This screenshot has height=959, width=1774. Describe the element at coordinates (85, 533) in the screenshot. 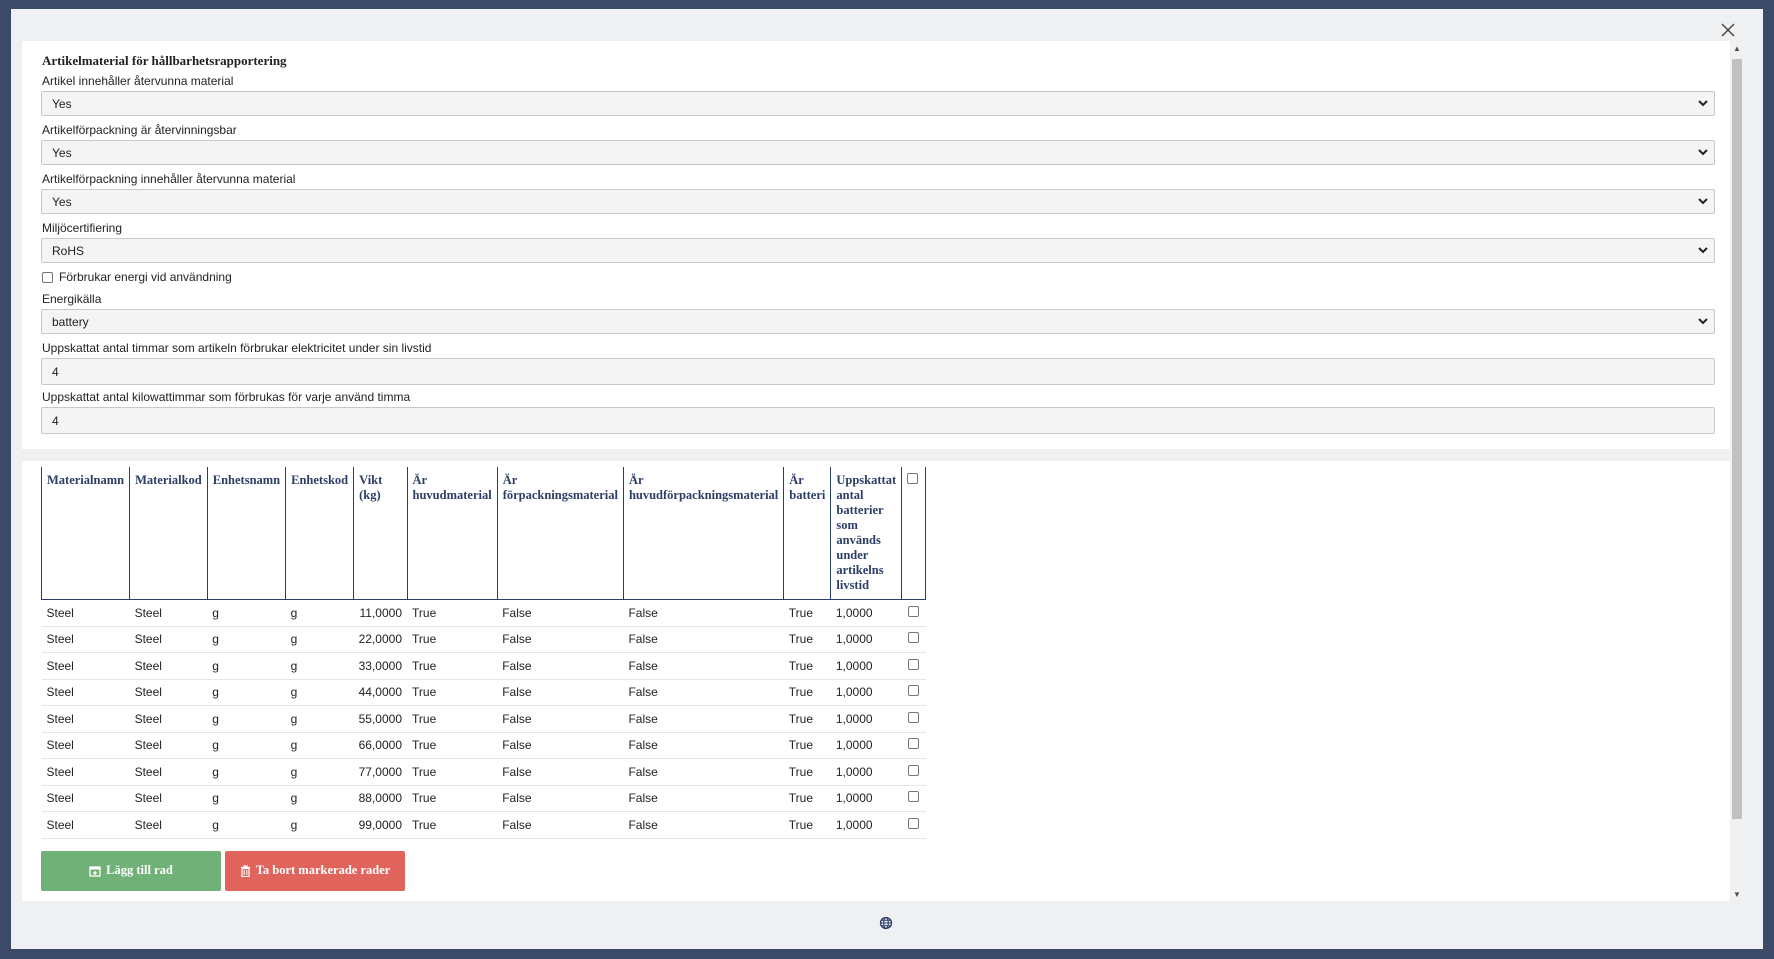

I see `header-materialnamn: Materialnamn` at that location.